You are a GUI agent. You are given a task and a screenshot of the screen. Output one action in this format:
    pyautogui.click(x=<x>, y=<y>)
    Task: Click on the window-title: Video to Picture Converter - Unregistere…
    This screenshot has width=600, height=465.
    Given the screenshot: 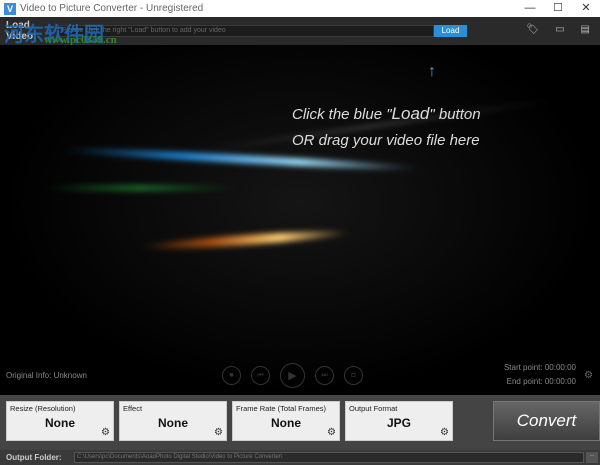 What is the action you would take?
    pyautogui.click(x=112, y=8)
    